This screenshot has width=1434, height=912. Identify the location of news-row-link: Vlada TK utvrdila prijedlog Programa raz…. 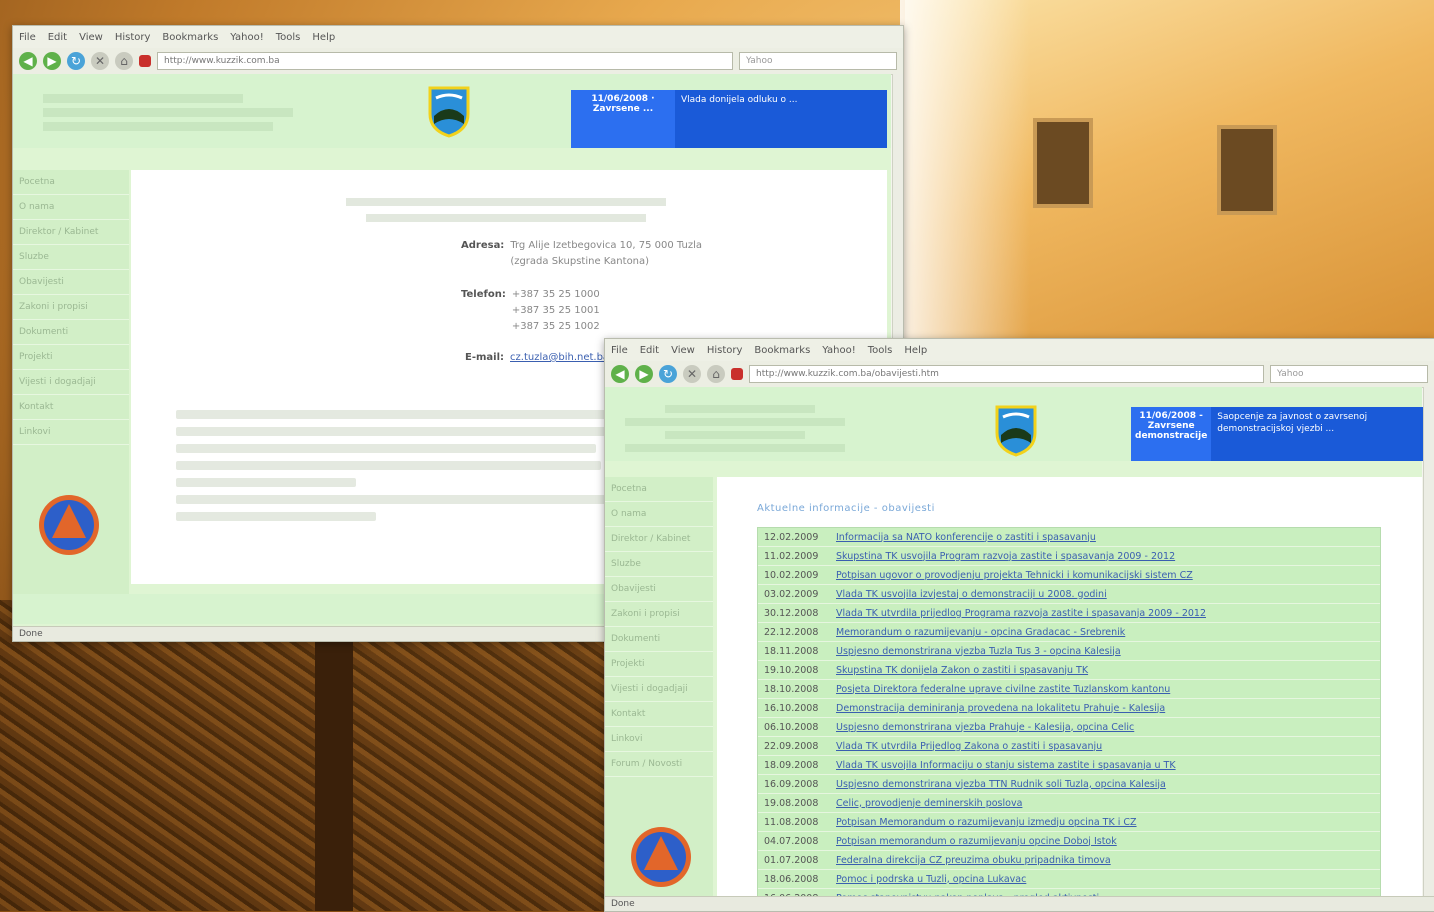
(1108, 613).